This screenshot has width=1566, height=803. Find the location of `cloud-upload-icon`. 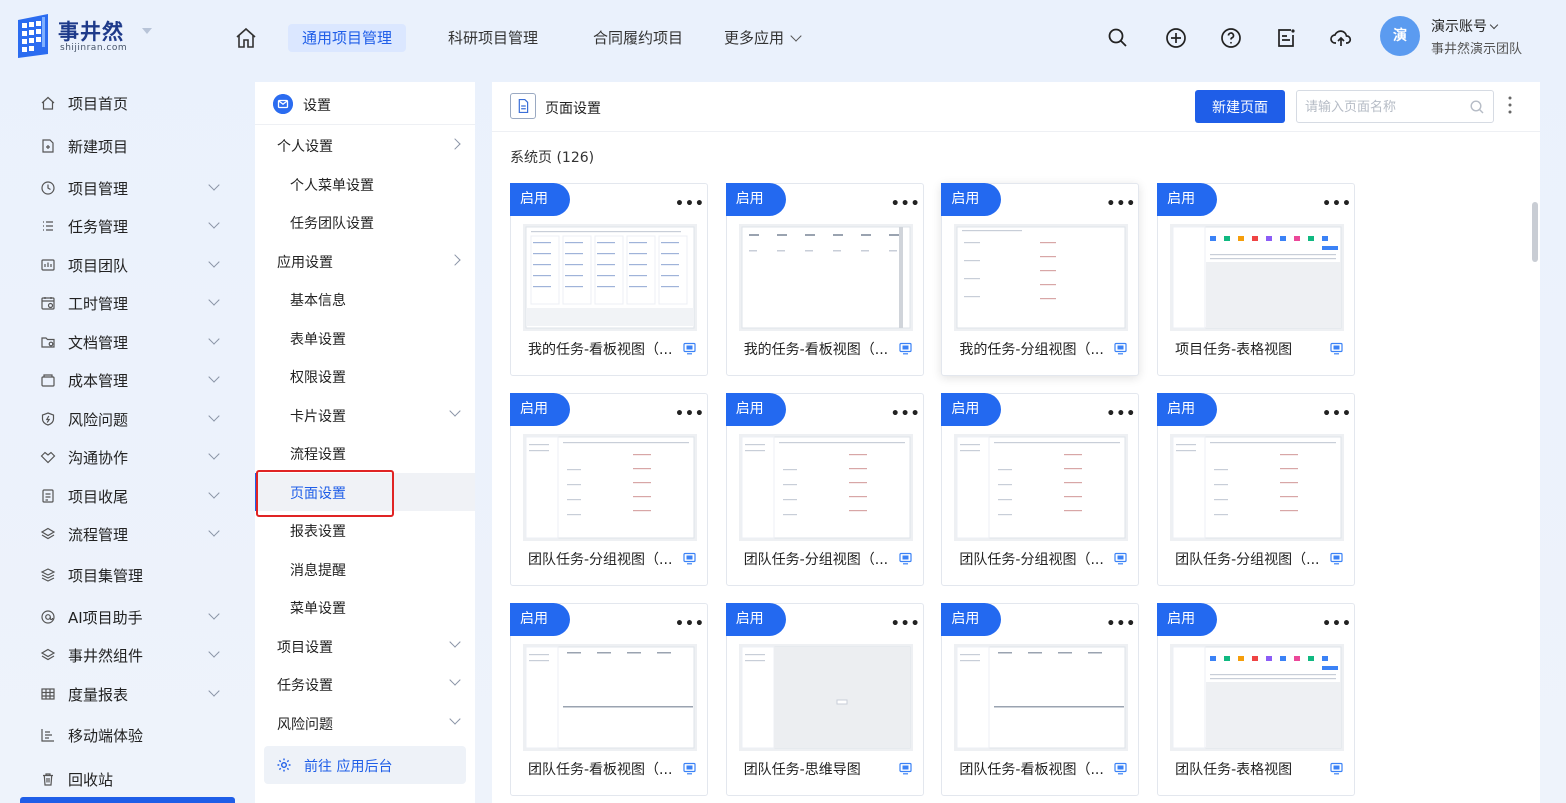

cloud-upload-icon is located at coordinates (1341, 38).